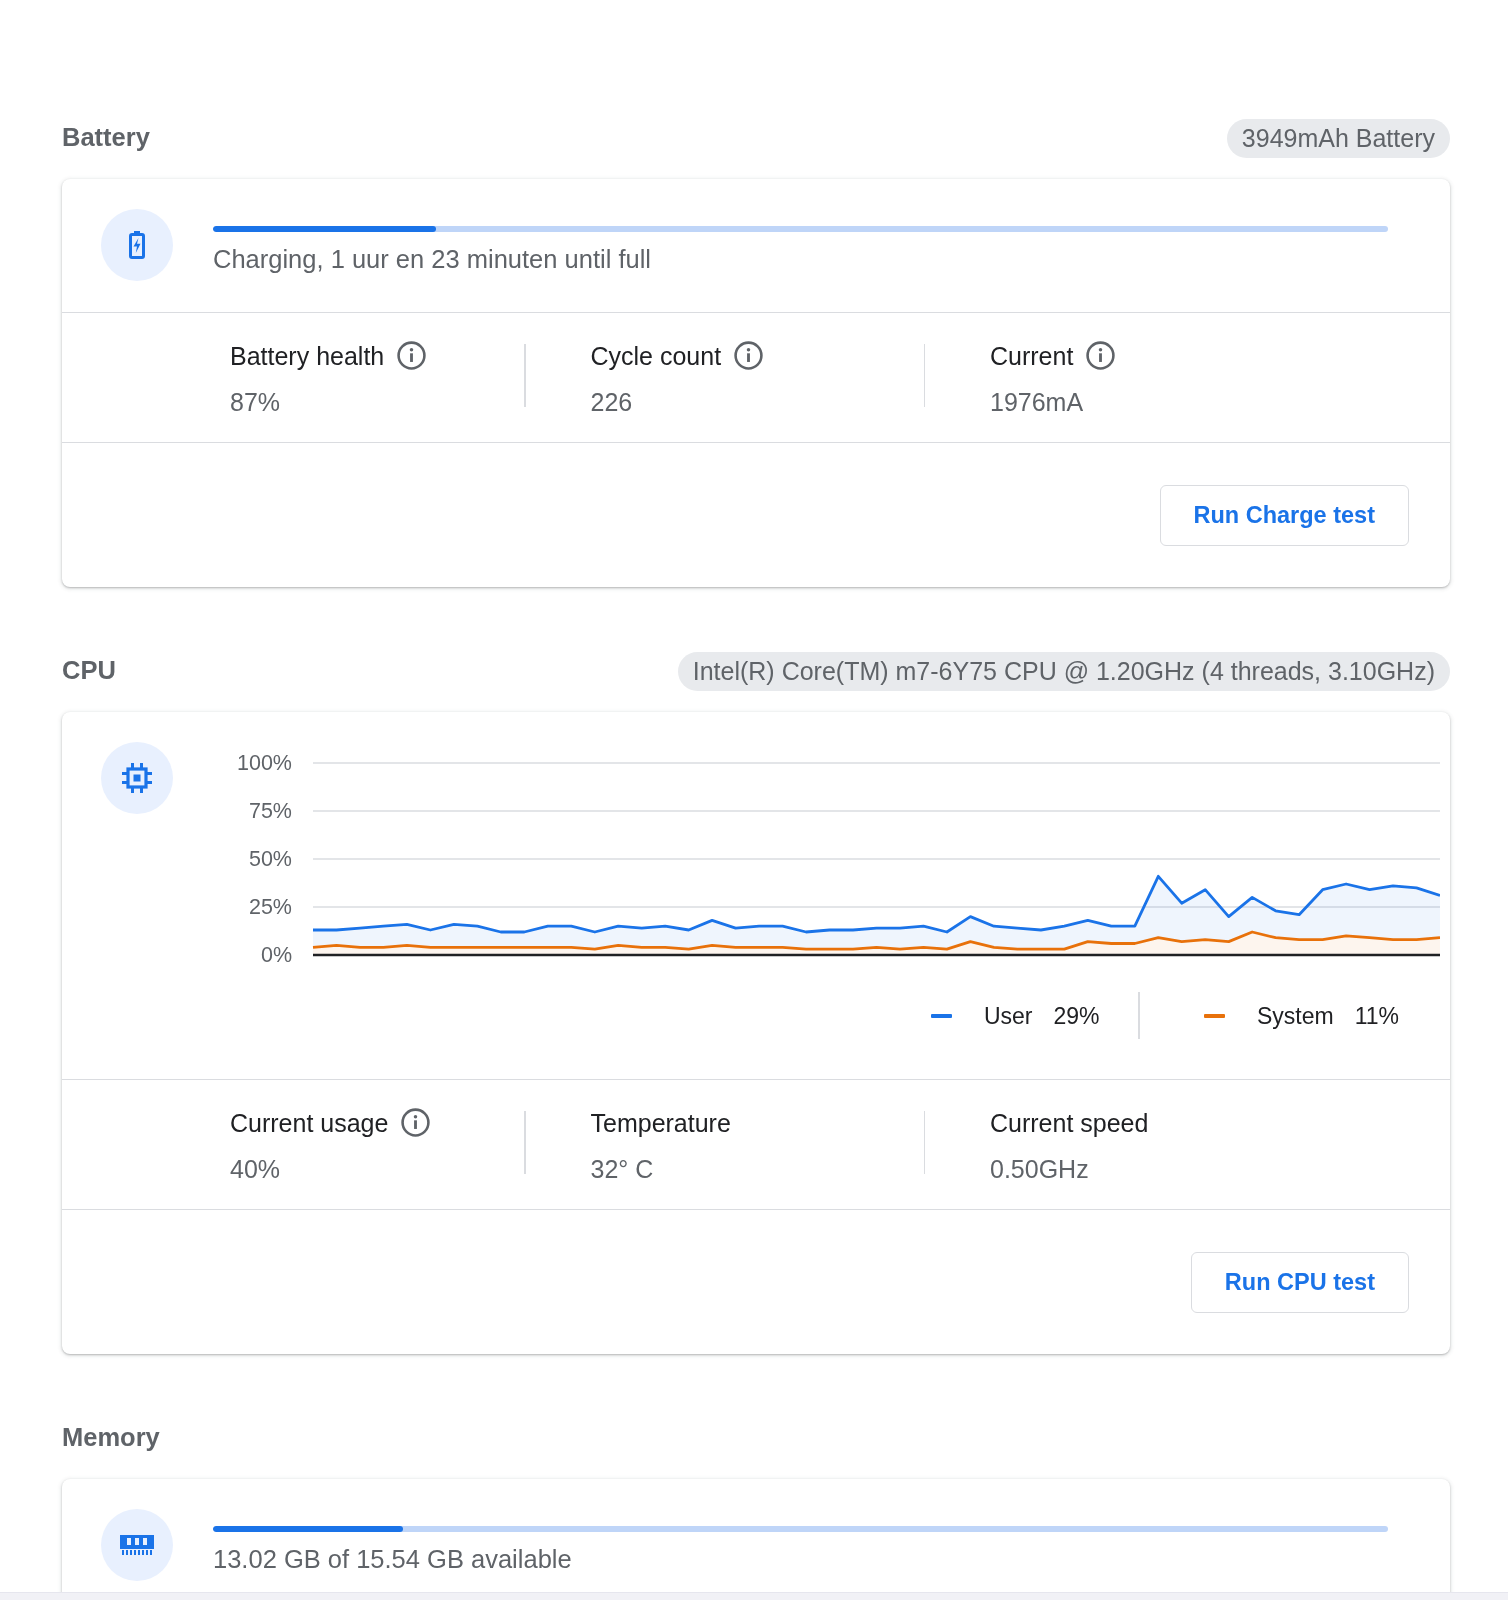 This screenshot has width=1508, height=1600. I want to click on stat-value: 226, so click(612, 402).